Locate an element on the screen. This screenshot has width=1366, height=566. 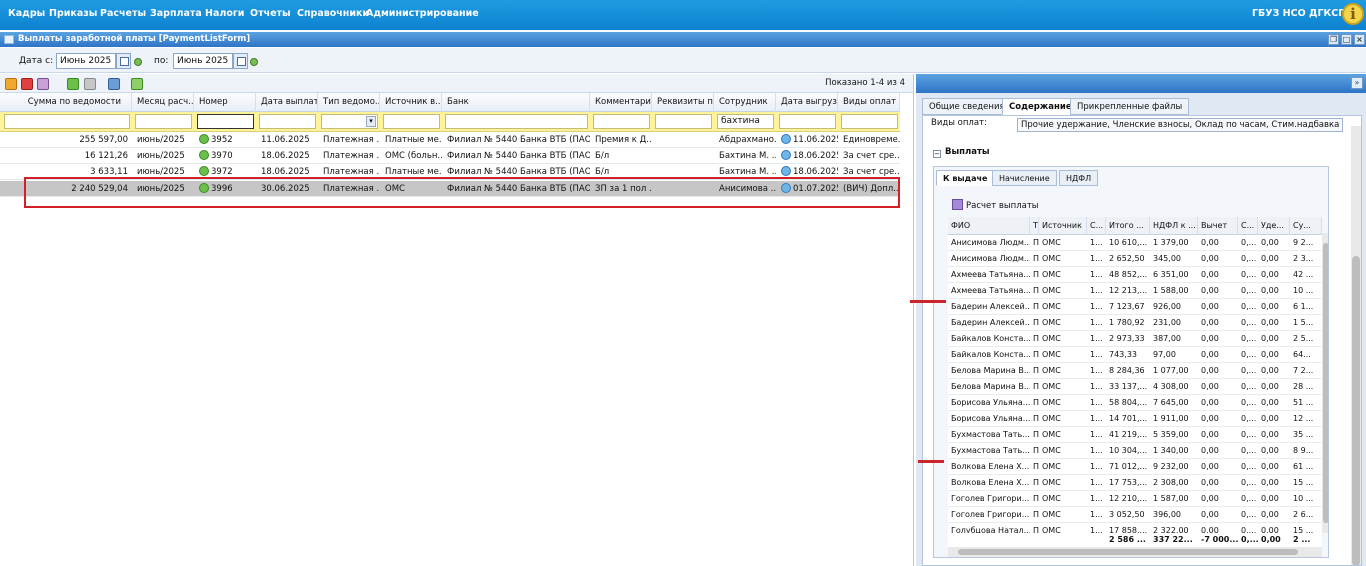
date-from-input: Июнь 2025 is located at coordinates (86, 61).